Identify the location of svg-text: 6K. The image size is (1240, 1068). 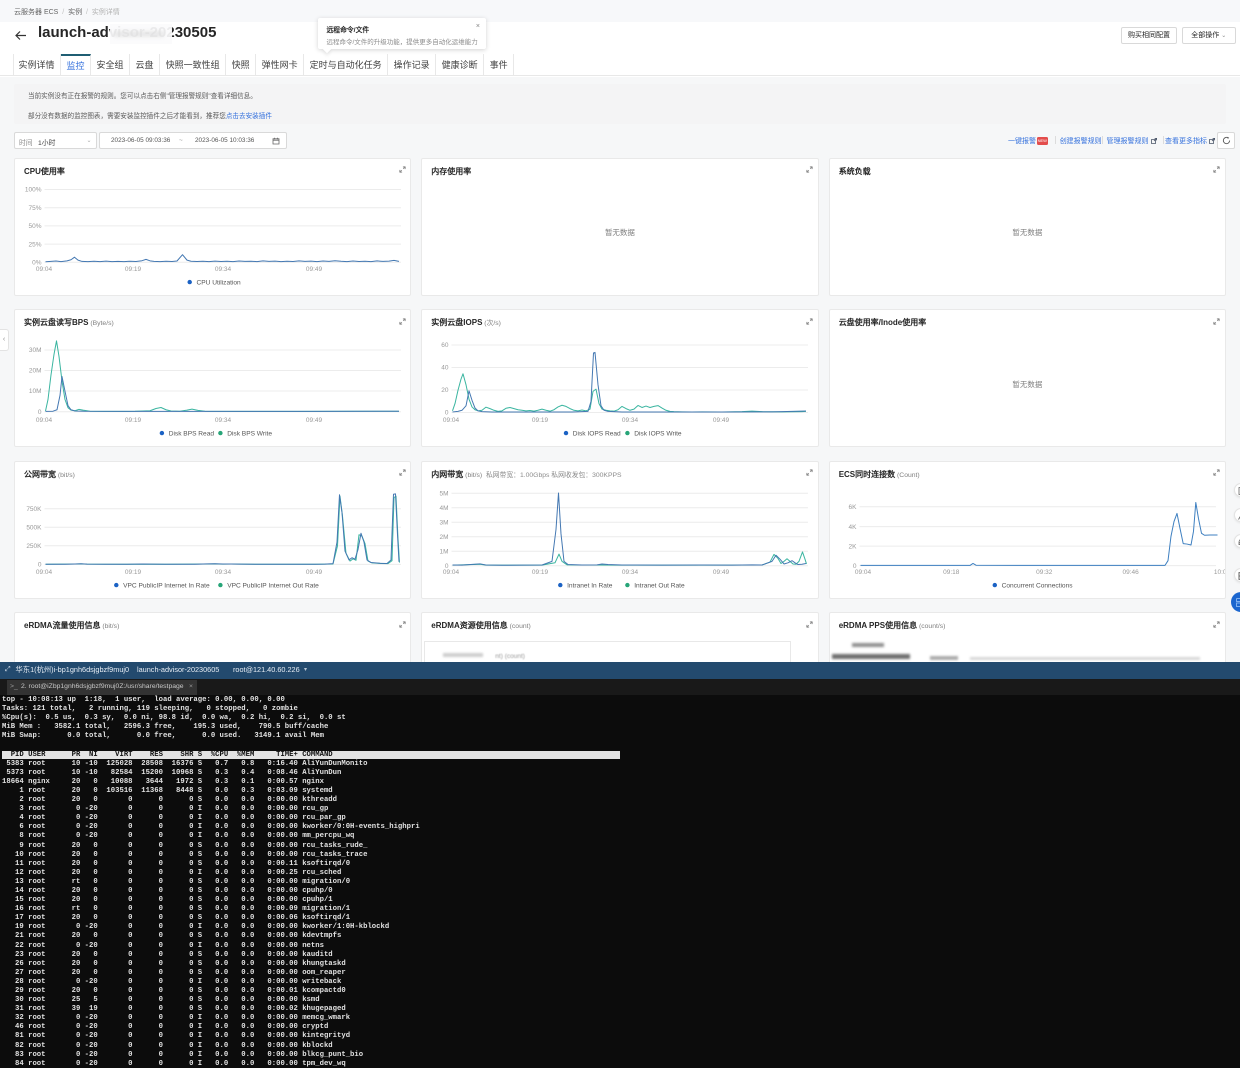
(852, 507).